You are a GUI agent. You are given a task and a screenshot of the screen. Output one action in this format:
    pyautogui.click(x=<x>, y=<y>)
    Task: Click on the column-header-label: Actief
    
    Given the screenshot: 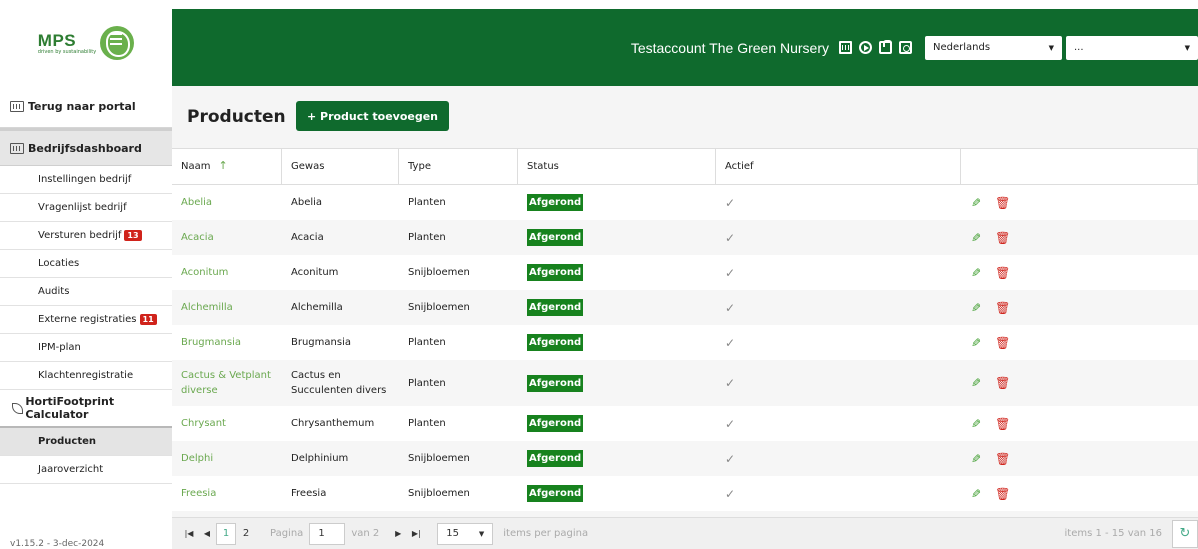 What is the action you would take?
    pyautogui.click(x=739, y=166)
    